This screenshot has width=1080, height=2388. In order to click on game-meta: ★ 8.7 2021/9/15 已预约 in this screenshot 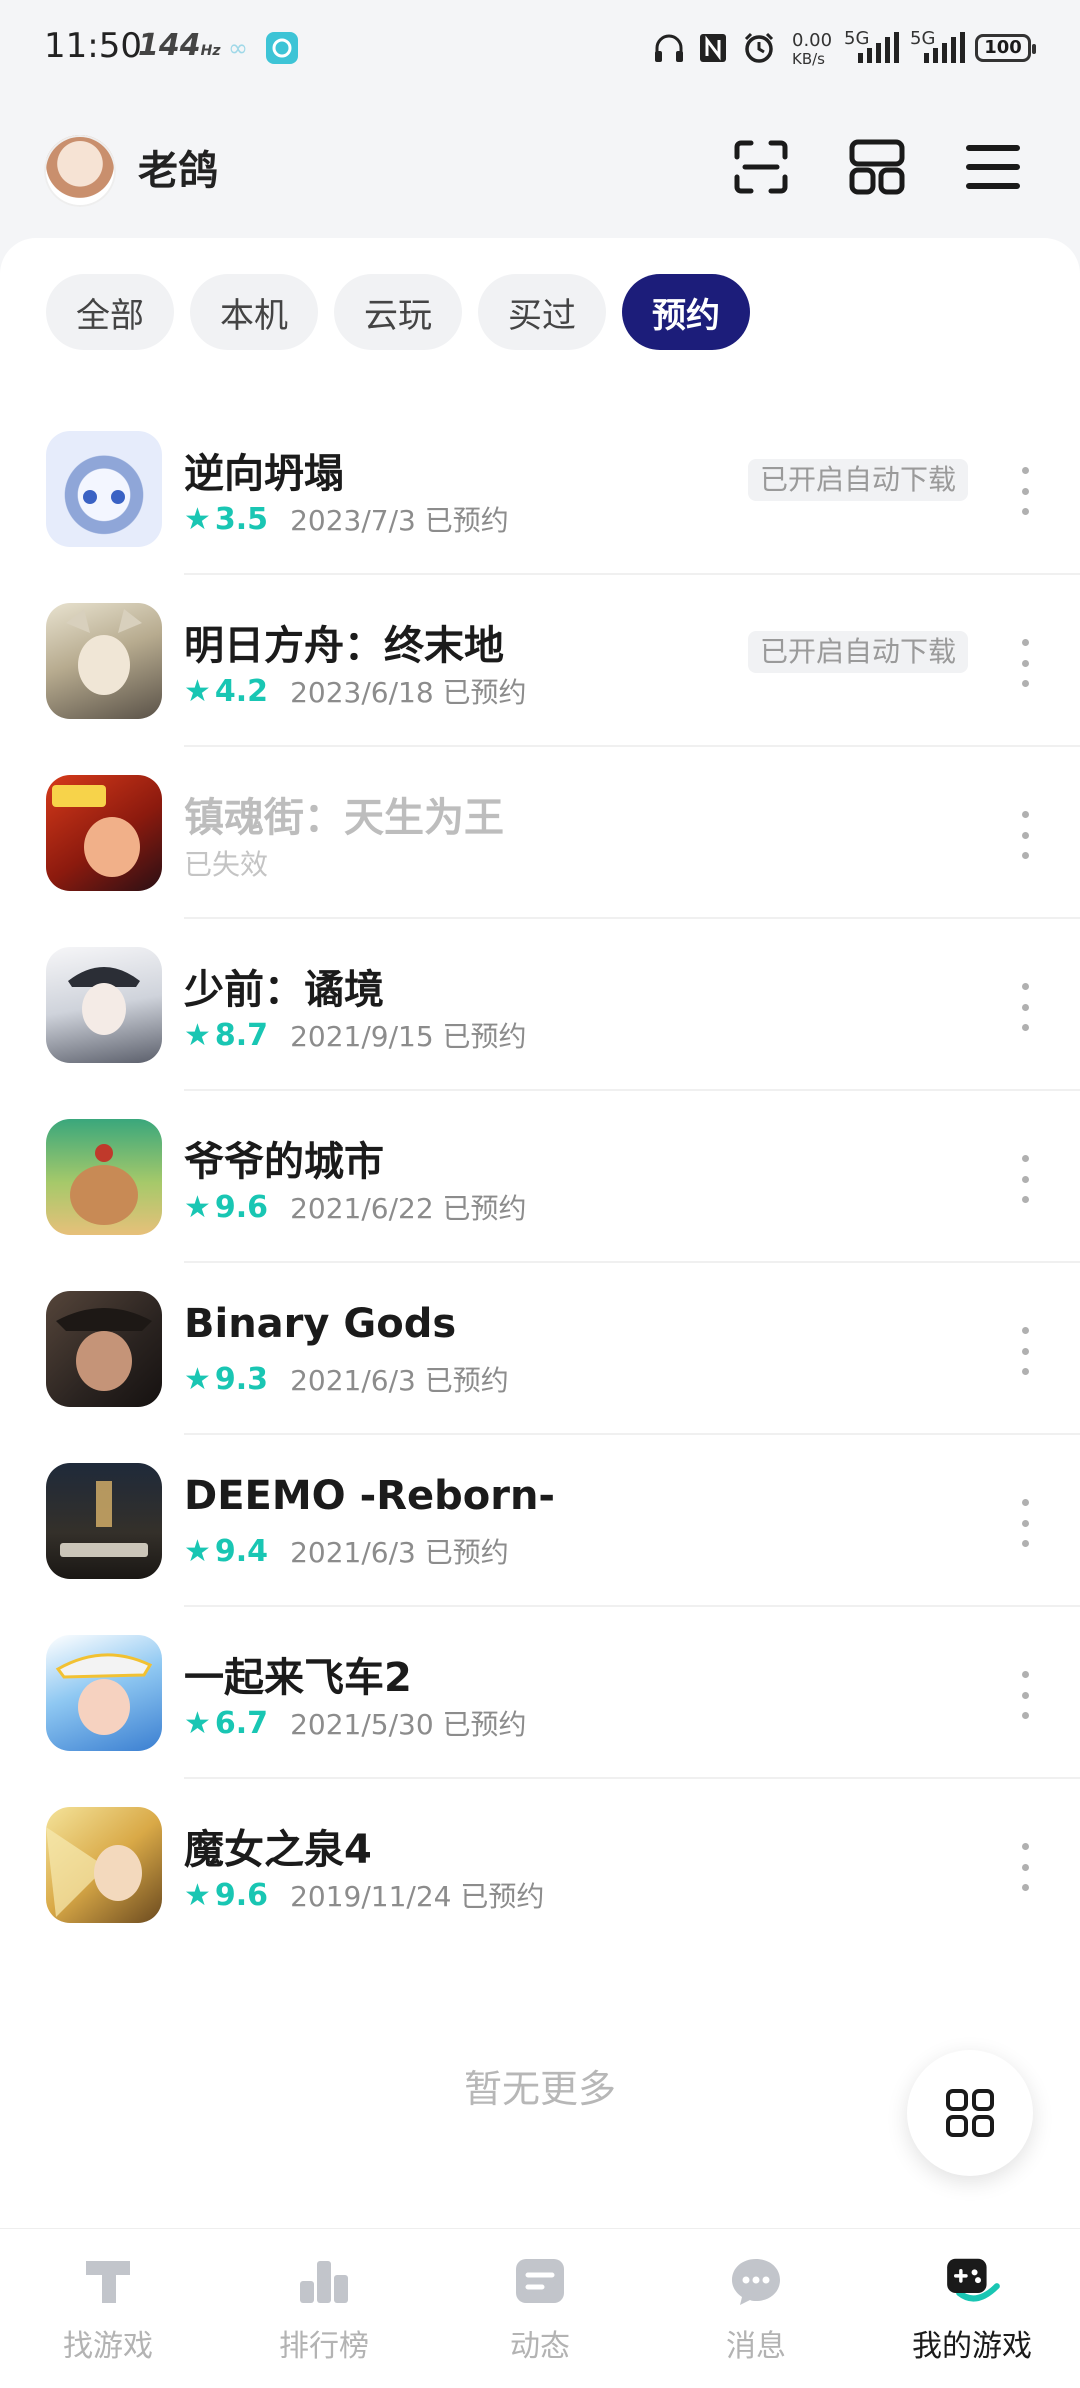, I will do `click(355, 1035)`.